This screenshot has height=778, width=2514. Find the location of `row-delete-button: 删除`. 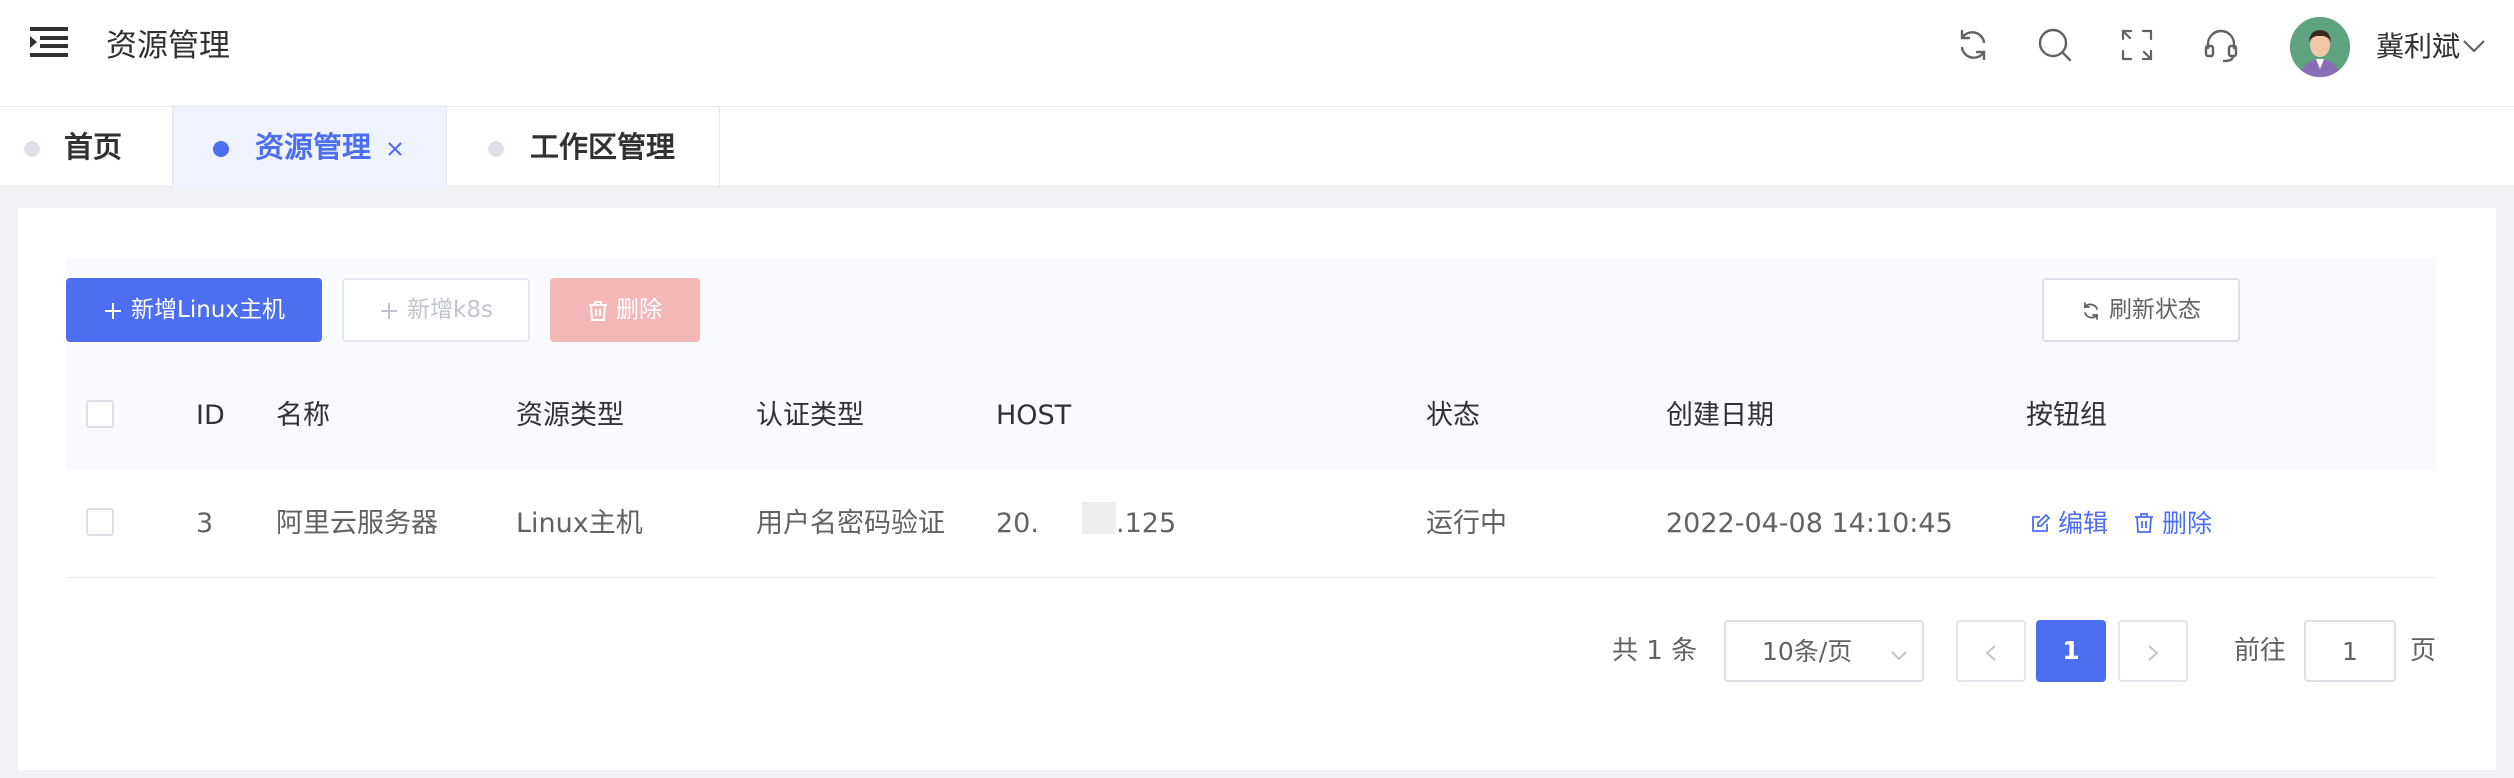

row-delete-button: 删除 is located at coordinates (2173, 524).